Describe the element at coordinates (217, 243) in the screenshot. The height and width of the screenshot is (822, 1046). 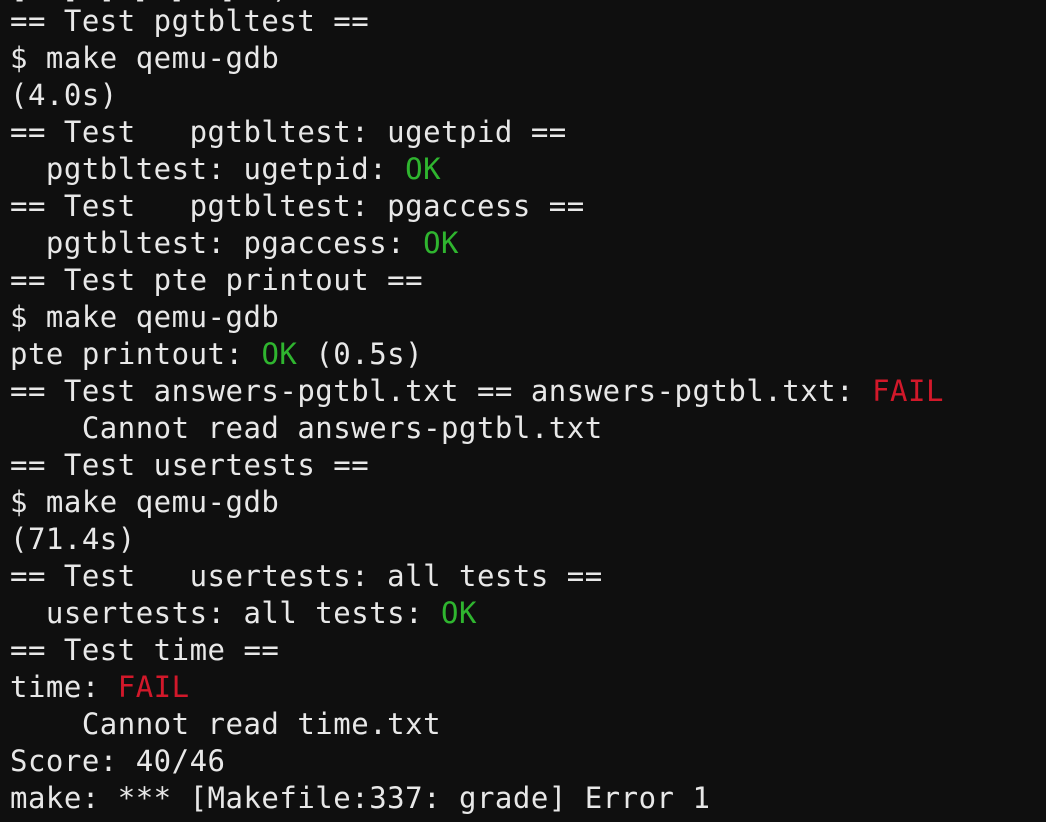
I see `line-text: pgtbltest: pgaccess:` at that location.